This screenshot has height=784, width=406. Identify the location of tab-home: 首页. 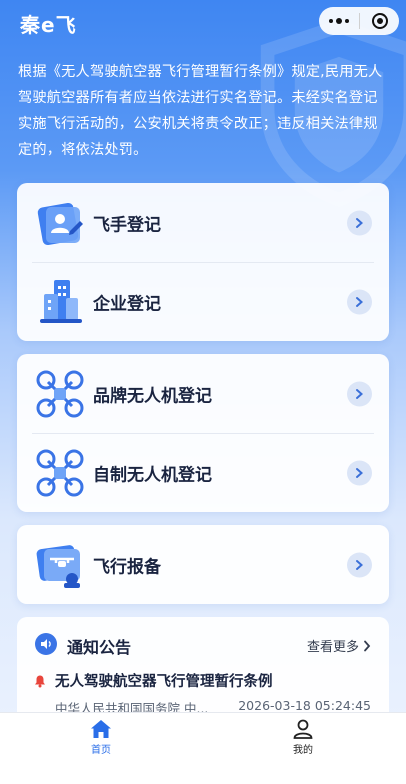
(101, 737).